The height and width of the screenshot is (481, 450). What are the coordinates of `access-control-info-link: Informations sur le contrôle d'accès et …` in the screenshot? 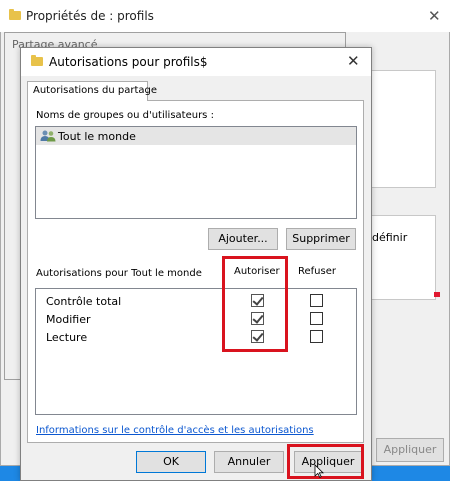 It's located at (175, 430).